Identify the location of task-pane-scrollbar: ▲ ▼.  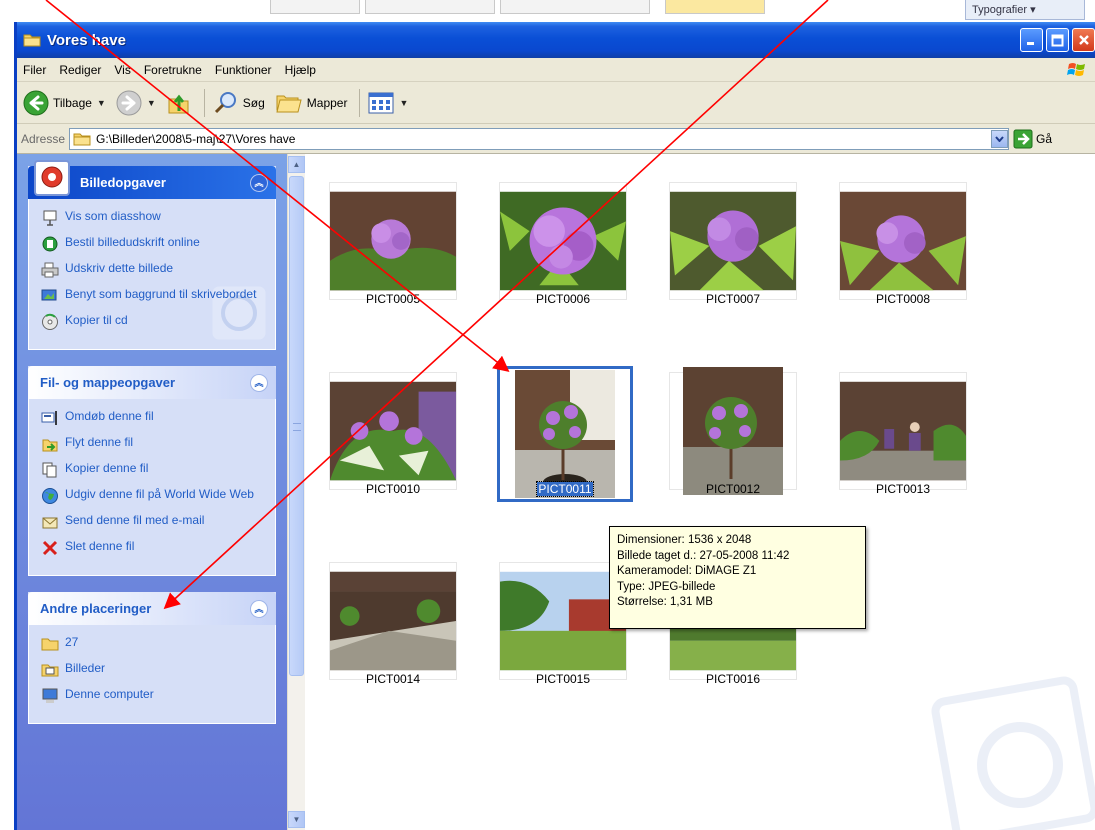
(296, 492).